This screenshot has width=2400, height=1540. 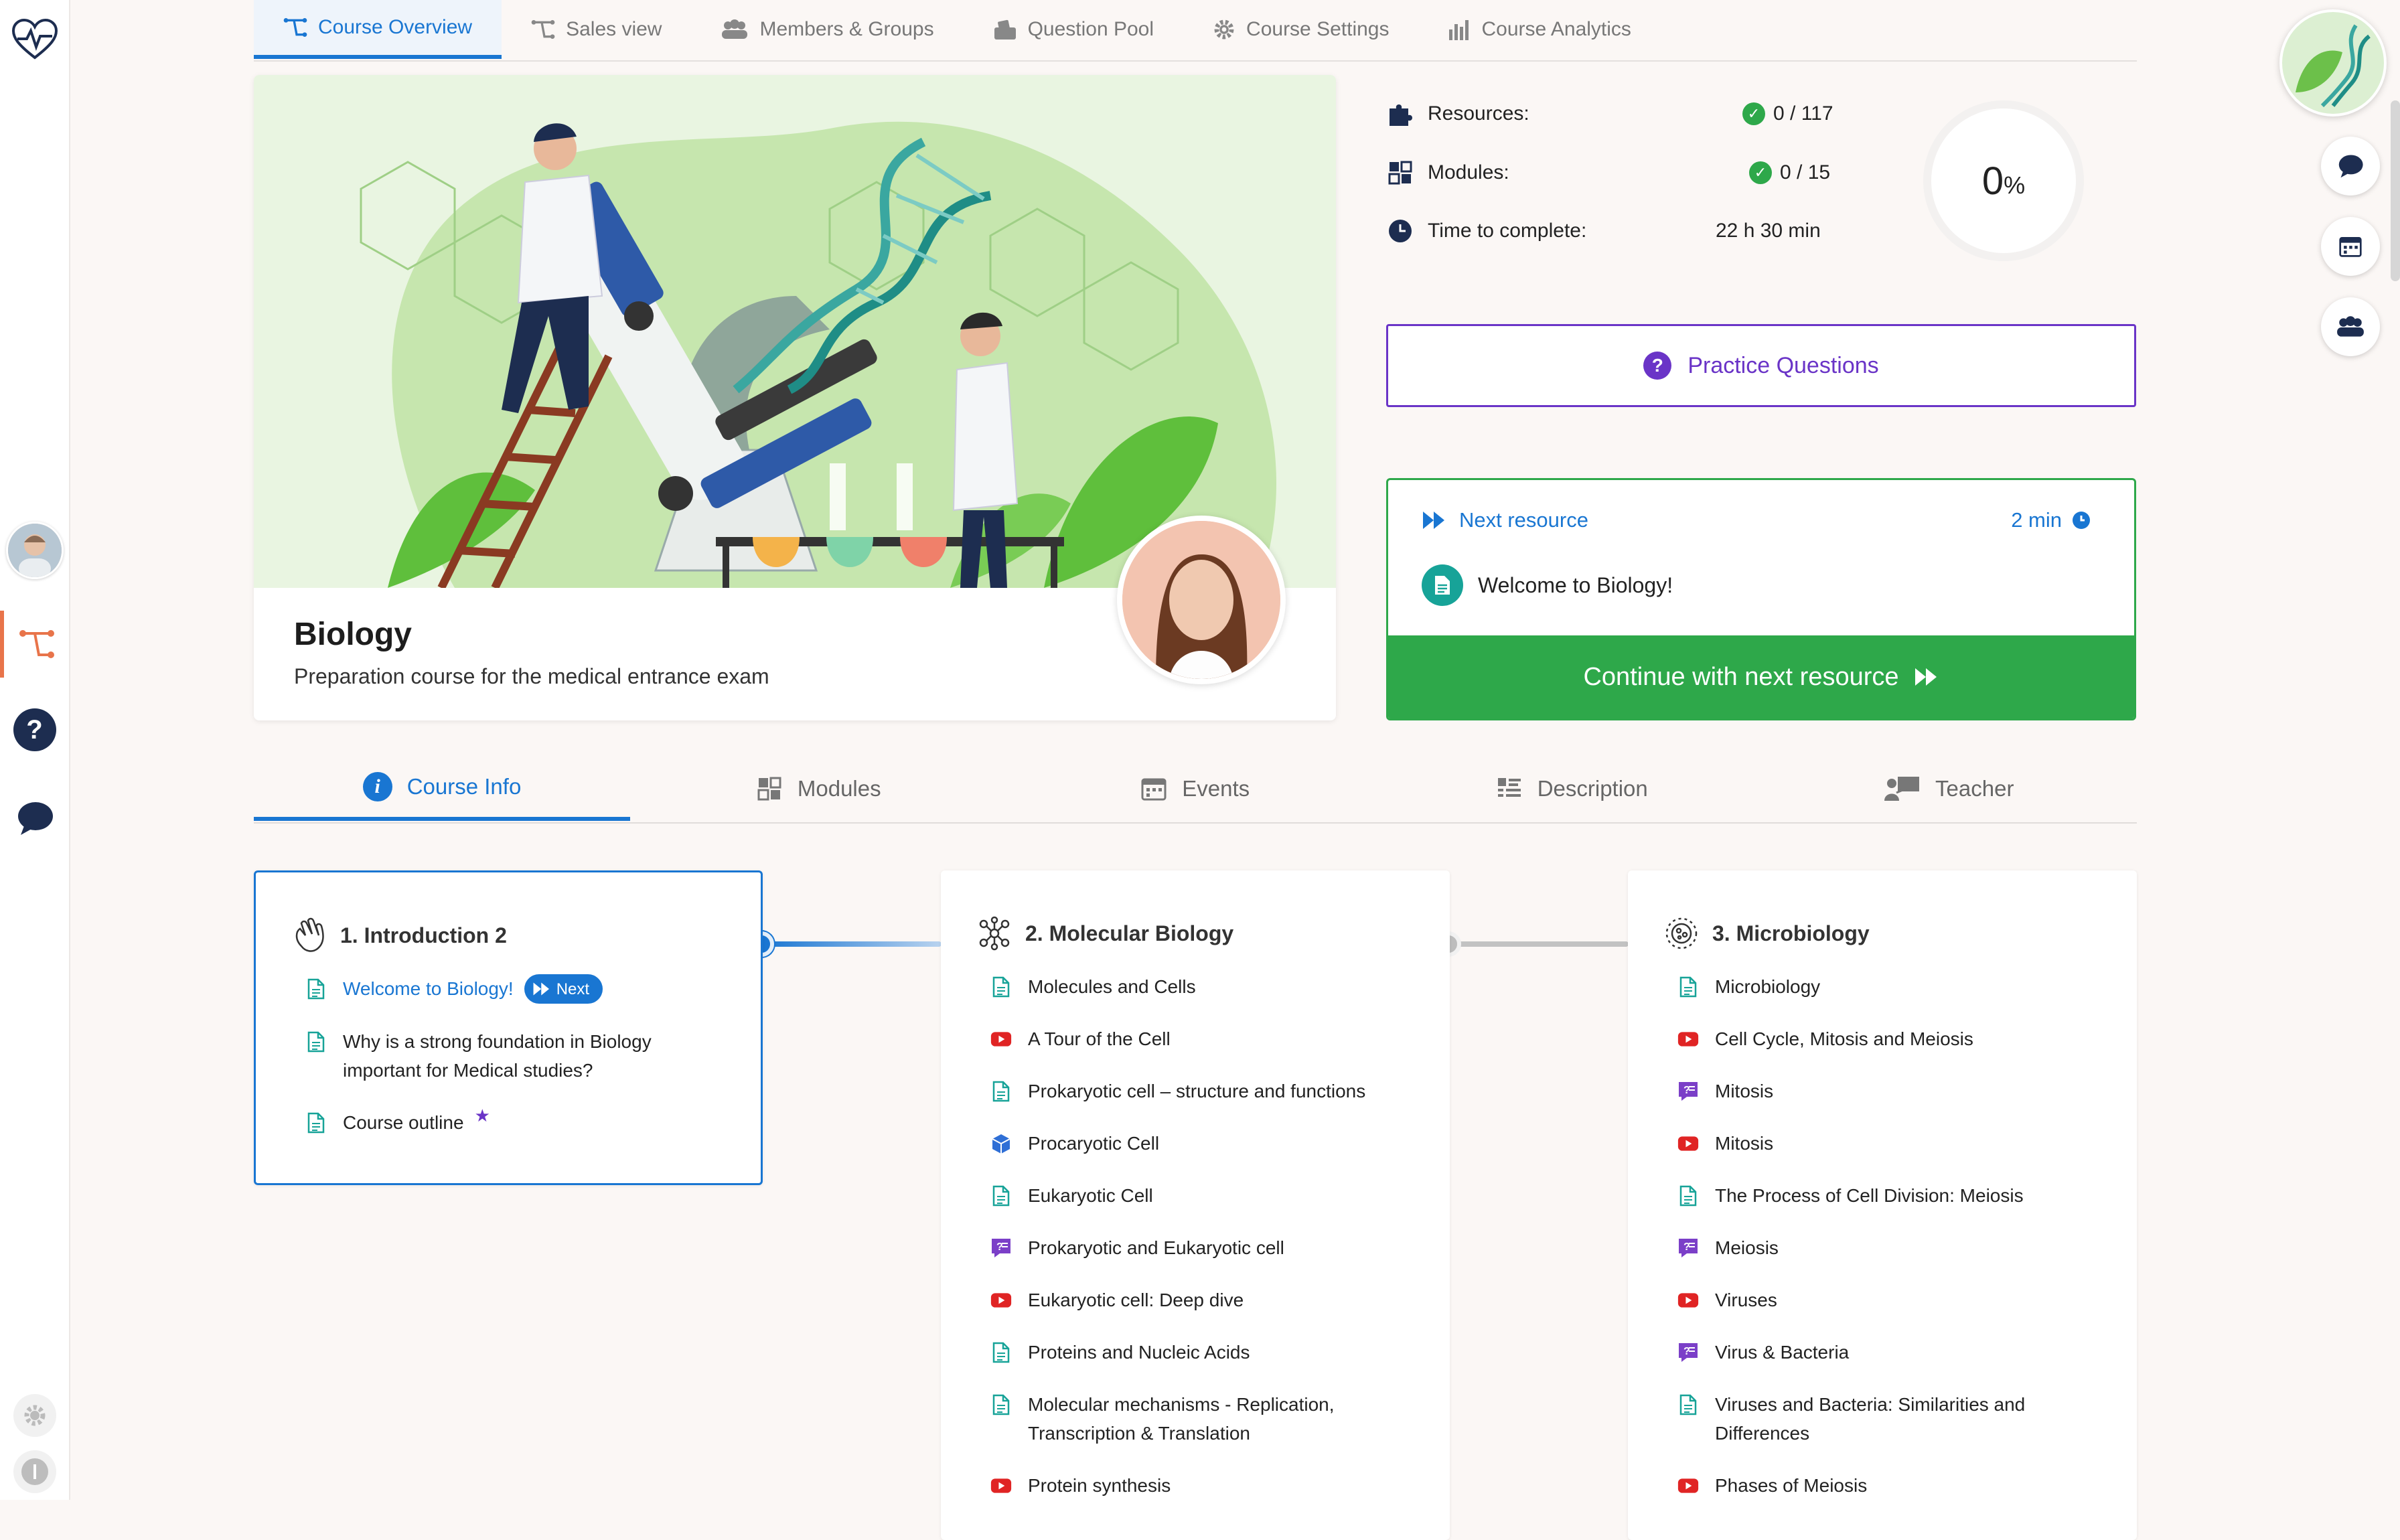 What do you see at coordinates (1992, 181) in the screenshot?
I see `progress-number: 0` at bounding box center [1992, 181].